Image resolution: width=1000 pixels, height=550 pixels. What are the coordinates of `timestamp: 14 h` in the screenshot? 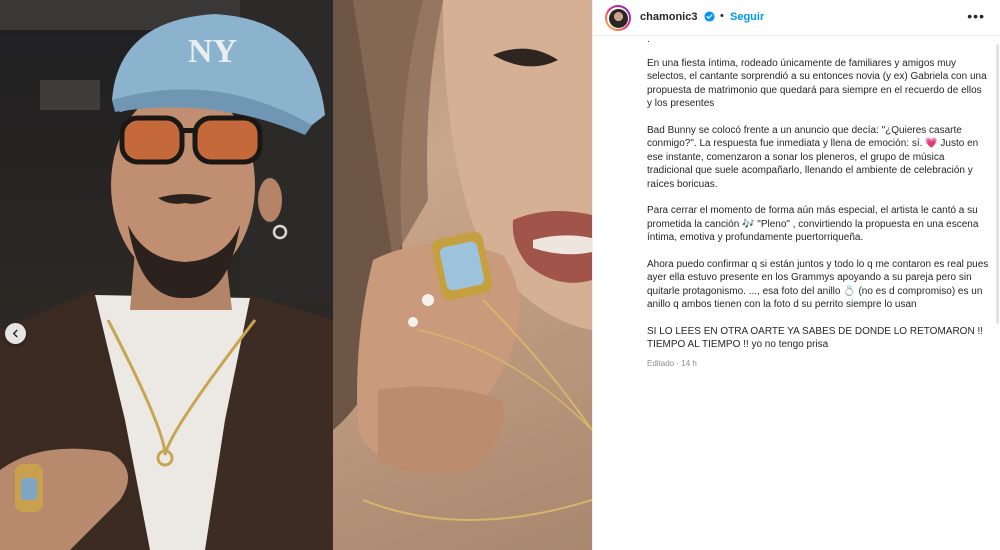 It's located at (689, 363).